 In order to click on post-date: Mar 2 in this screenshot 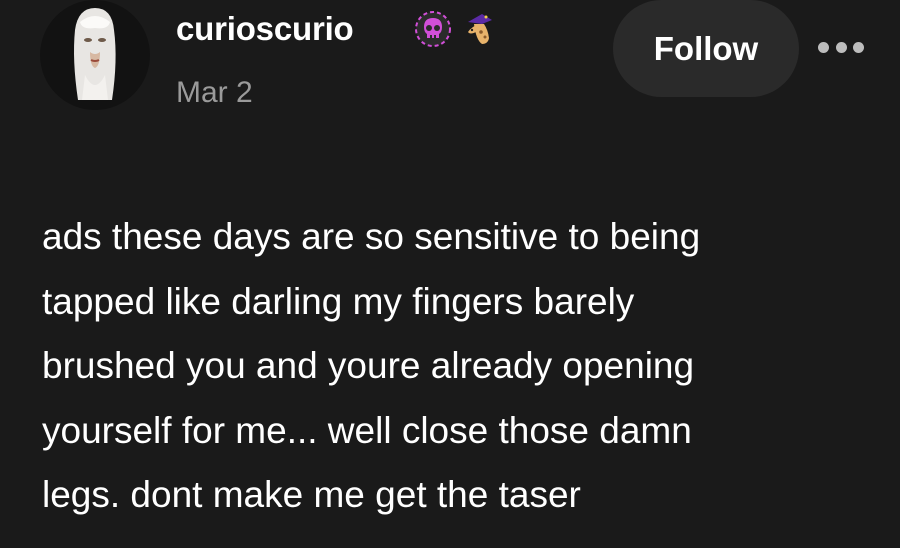, I will do `click(214, 93)`.